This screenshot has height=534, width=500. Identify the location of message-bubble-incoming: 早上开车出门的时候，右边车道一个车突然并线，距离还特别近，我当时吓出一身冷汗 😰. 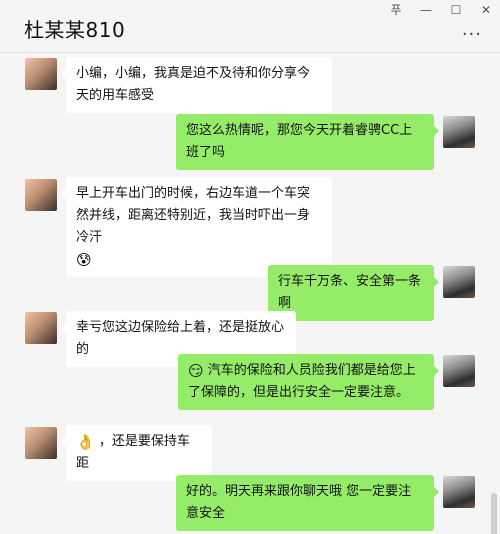
(196, 227).